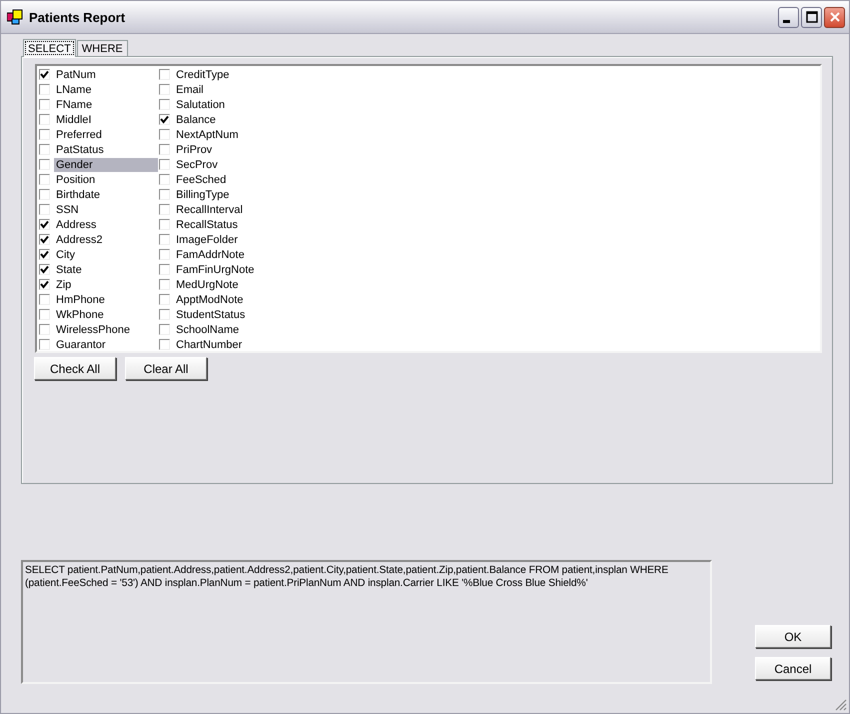  What do you see at coordinates (106, 299) in the screenshot?
I see `field-label: HmPhone` at bounding box center [106, 299].